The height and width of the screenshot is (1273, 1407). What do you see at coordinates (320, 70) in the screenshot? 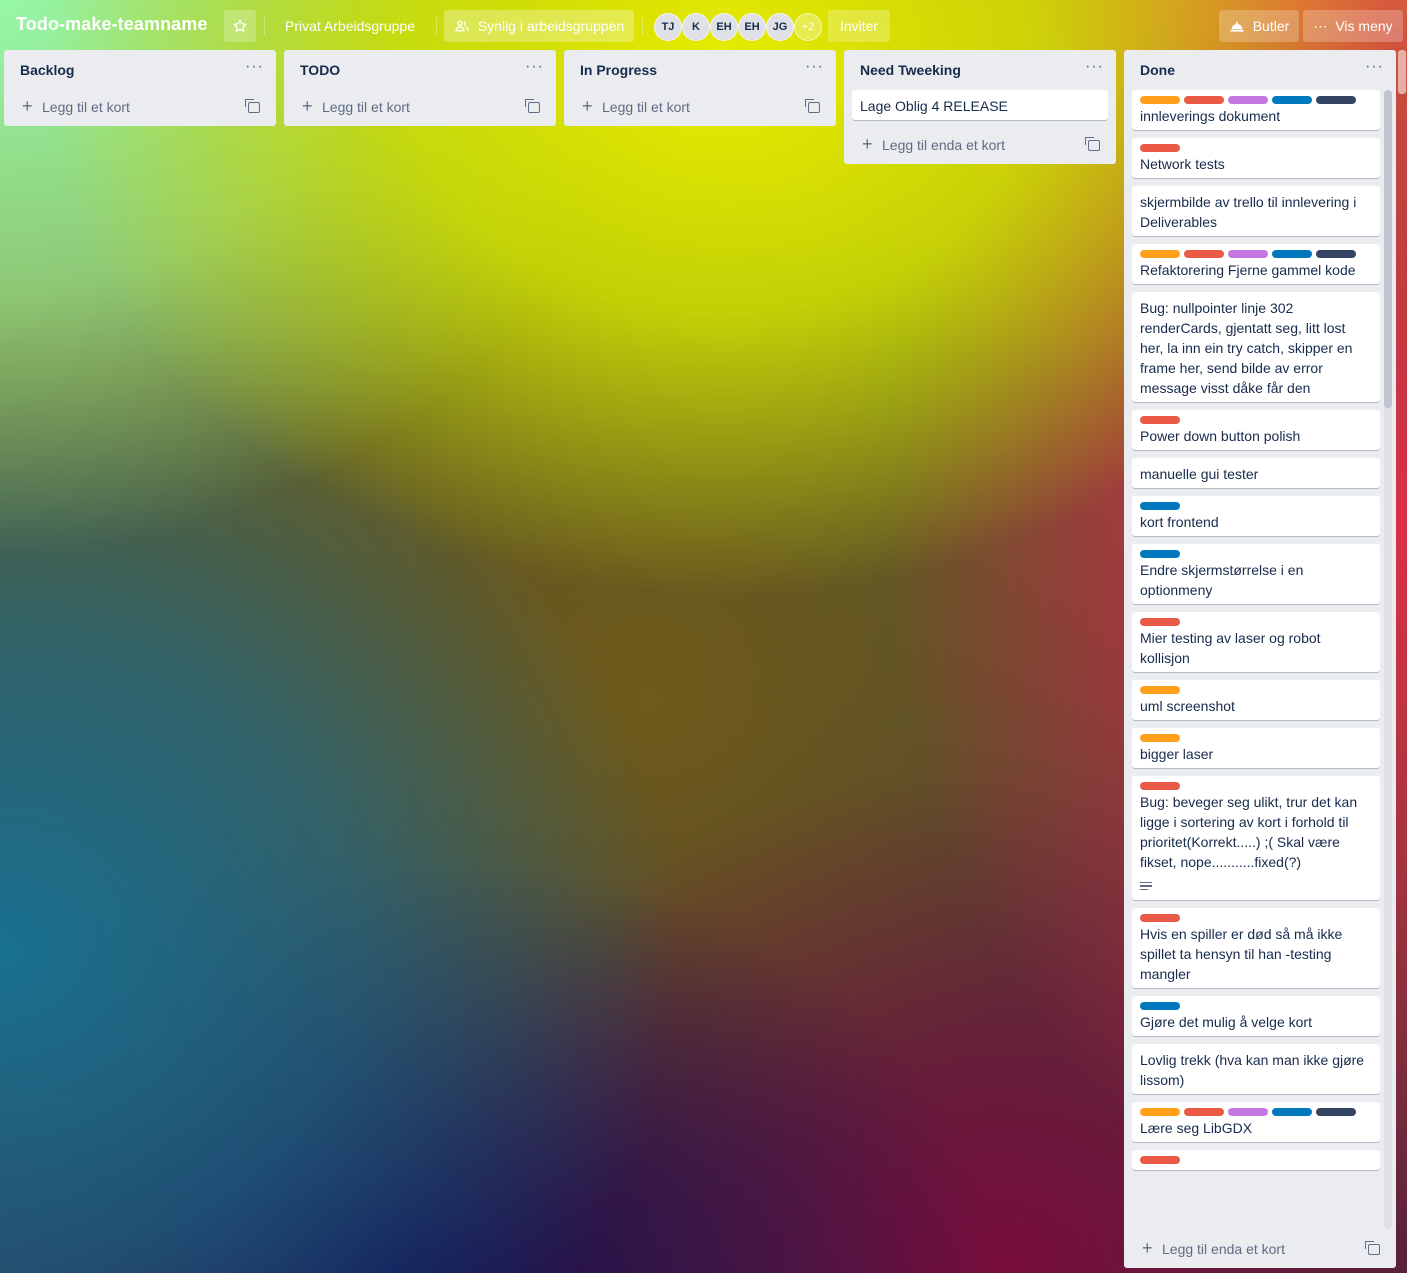
I see `list-title: TODO` at bounding box center [320, 70].